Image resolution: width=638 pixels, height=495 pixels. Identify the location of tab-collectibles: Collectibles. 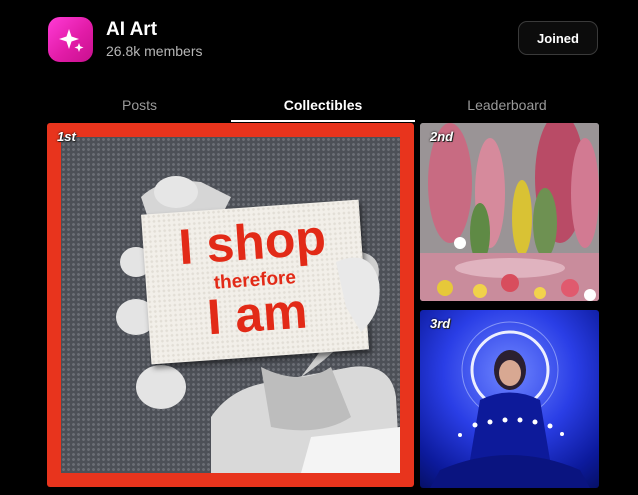
(323, 105).